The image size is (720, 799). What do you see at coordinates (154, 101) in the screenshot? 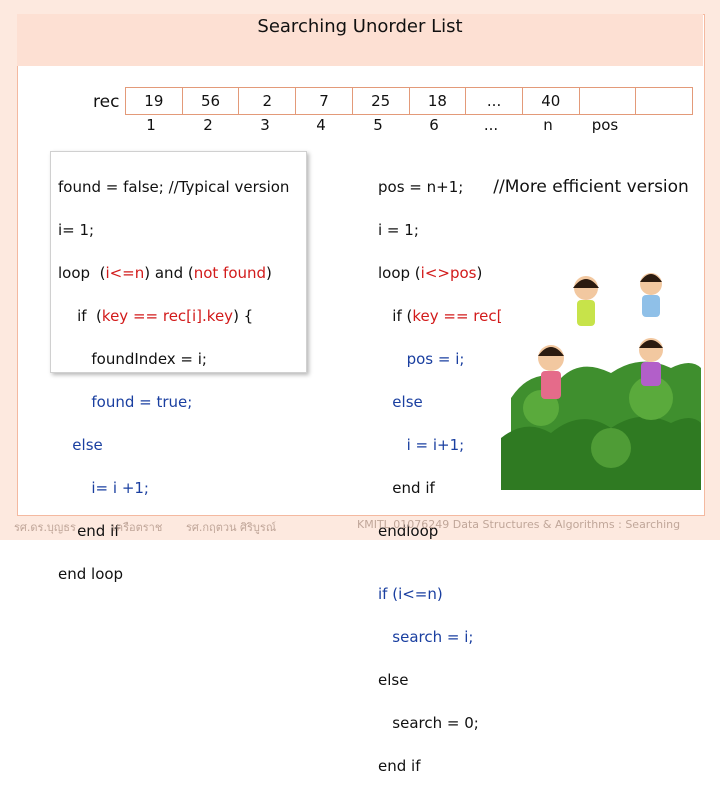
I see `array-cell: 19` at bounding box center [154, 101].